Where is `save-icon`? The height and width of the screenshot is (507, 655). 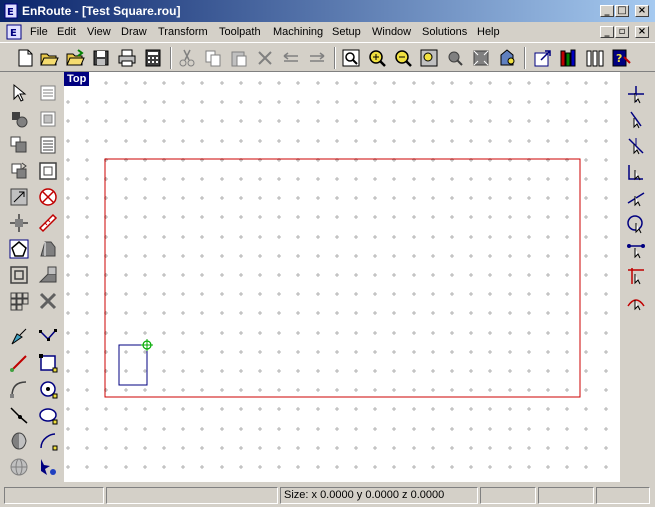 save-icon is located at coordinates (101, 58).